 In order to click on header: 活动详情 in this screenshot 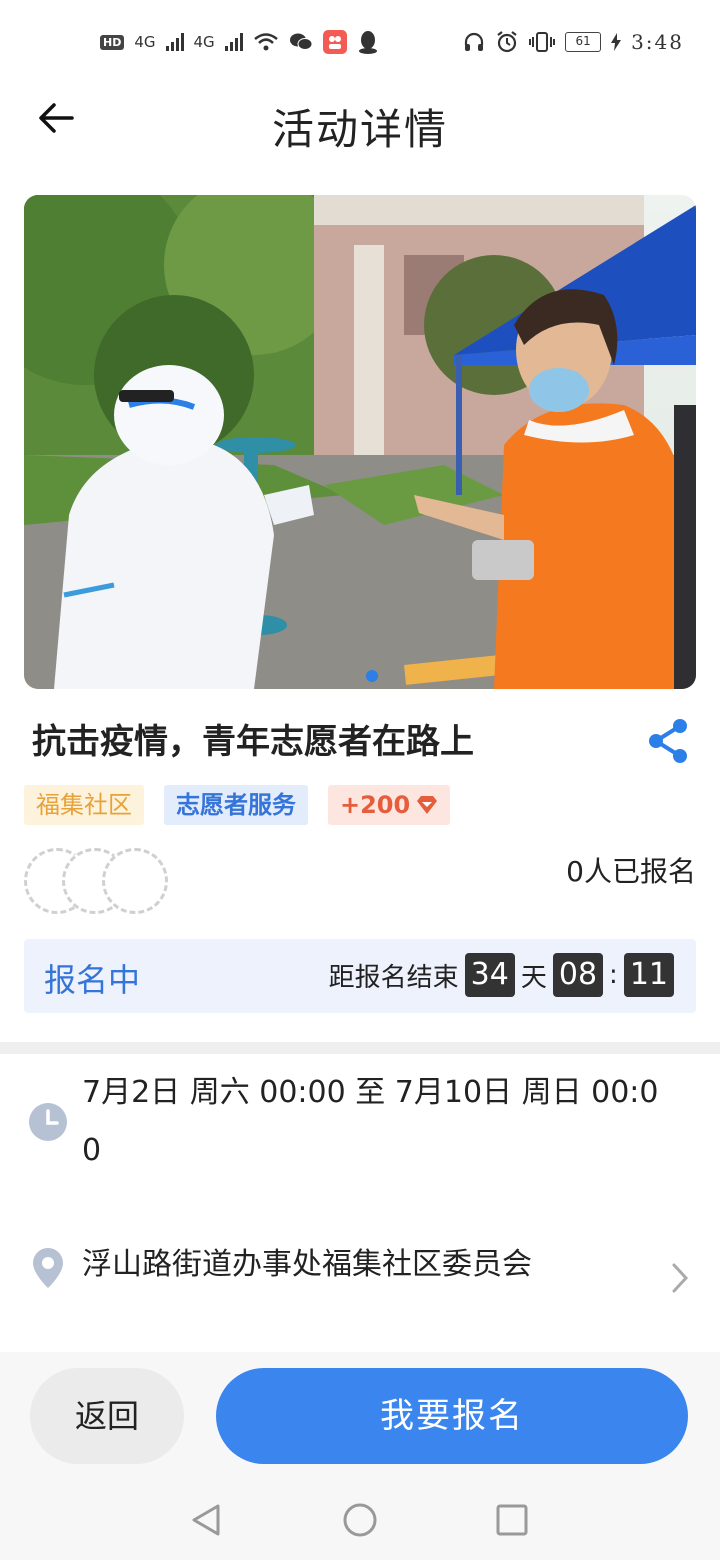, I will do `click(360, 124)`.